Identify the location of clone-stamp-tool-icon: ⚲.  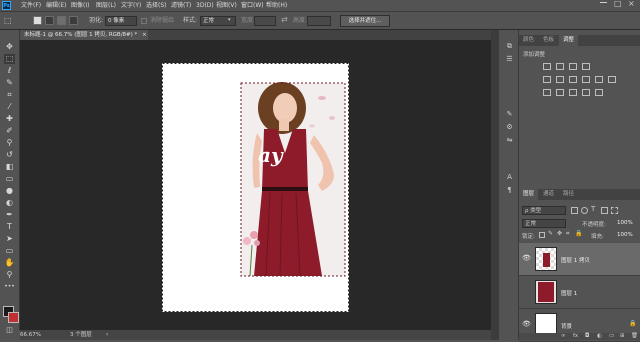
(9, 143).